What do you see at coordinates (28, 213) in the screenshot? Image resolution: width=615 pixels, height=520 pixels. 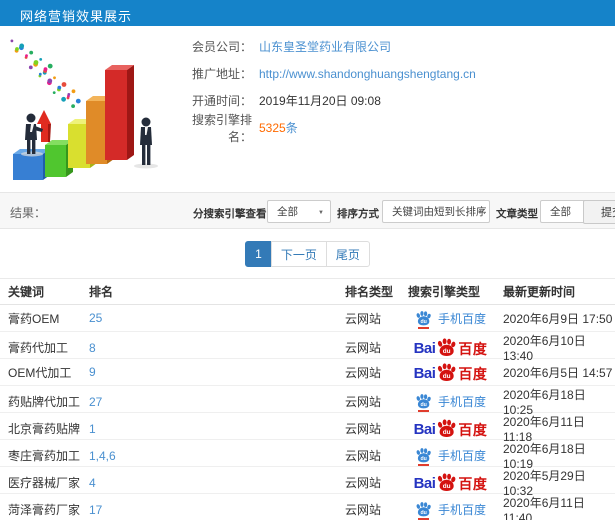 I see `result-label: 结果：` at bounding box center [28, 213].